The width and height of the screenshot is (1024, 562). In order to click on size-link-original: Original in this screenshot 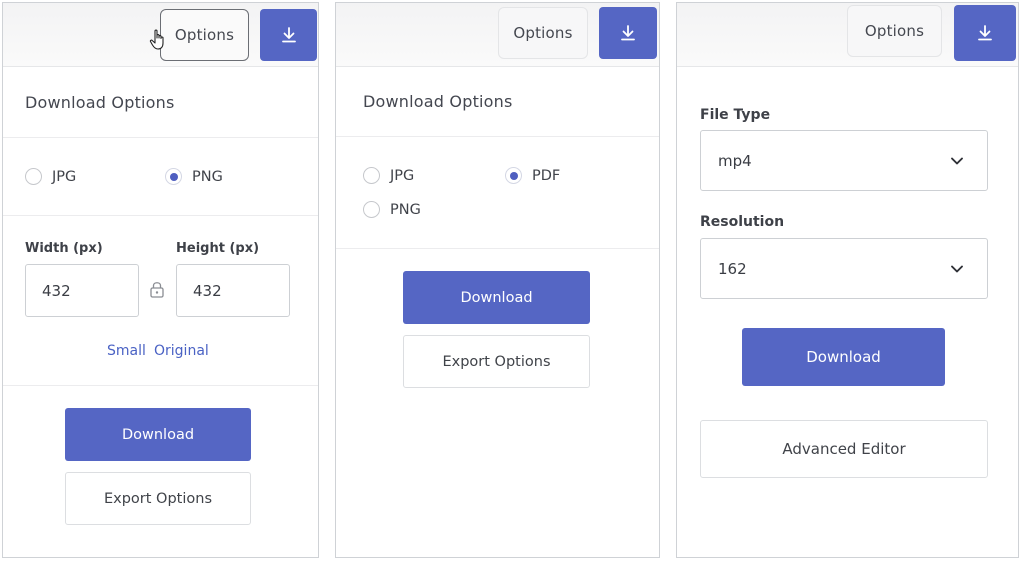, I will do `click(181, 351)`.